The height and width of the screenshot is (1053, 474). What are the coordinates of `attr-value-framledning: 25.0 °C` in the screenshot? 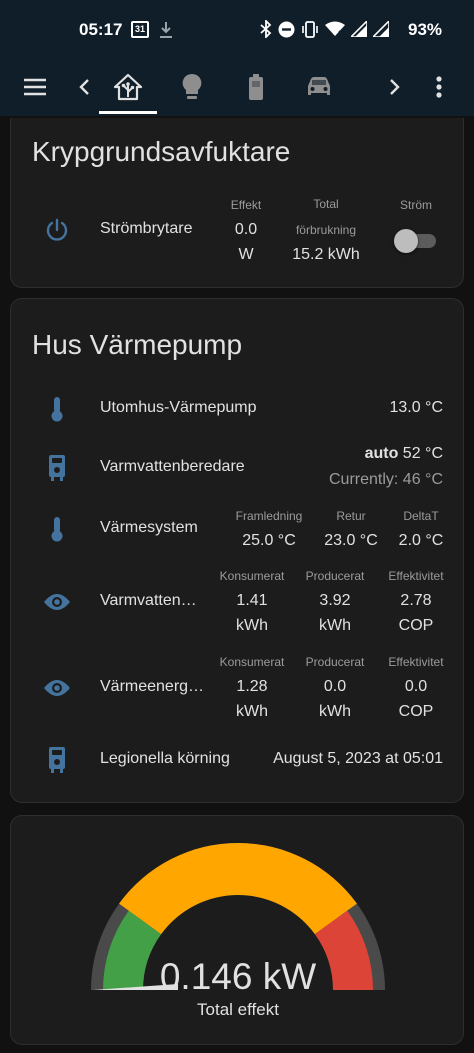 It's located at (269, 540).